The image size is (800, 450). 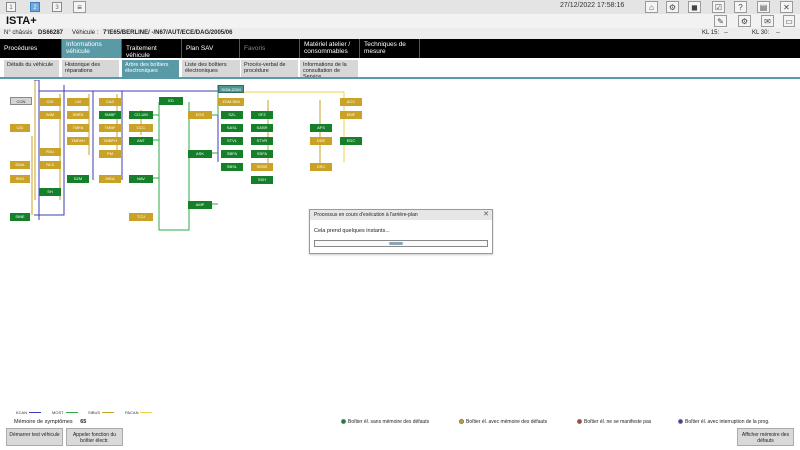 I want to click on show-fault-memory-button: Afficher mémoire des défauts, so click(x=765, y=437).